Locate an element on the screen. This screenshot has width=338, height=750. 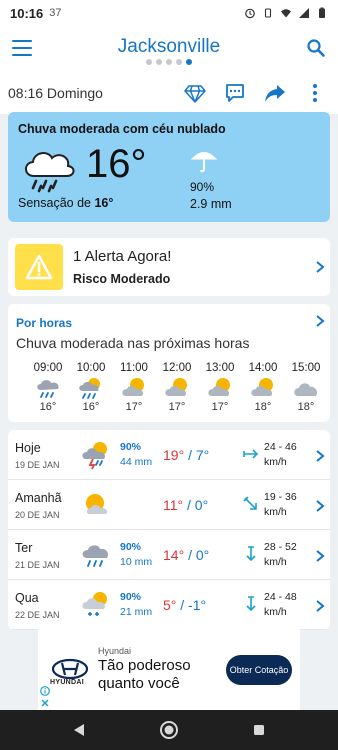
hour-item: 14:00 18° is located at coordinates (263, 387).